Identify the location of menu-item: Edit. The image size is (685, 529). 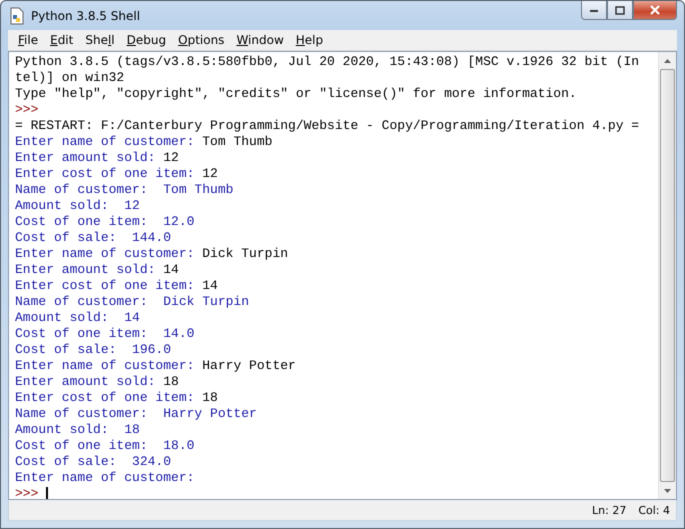
(62, 40).